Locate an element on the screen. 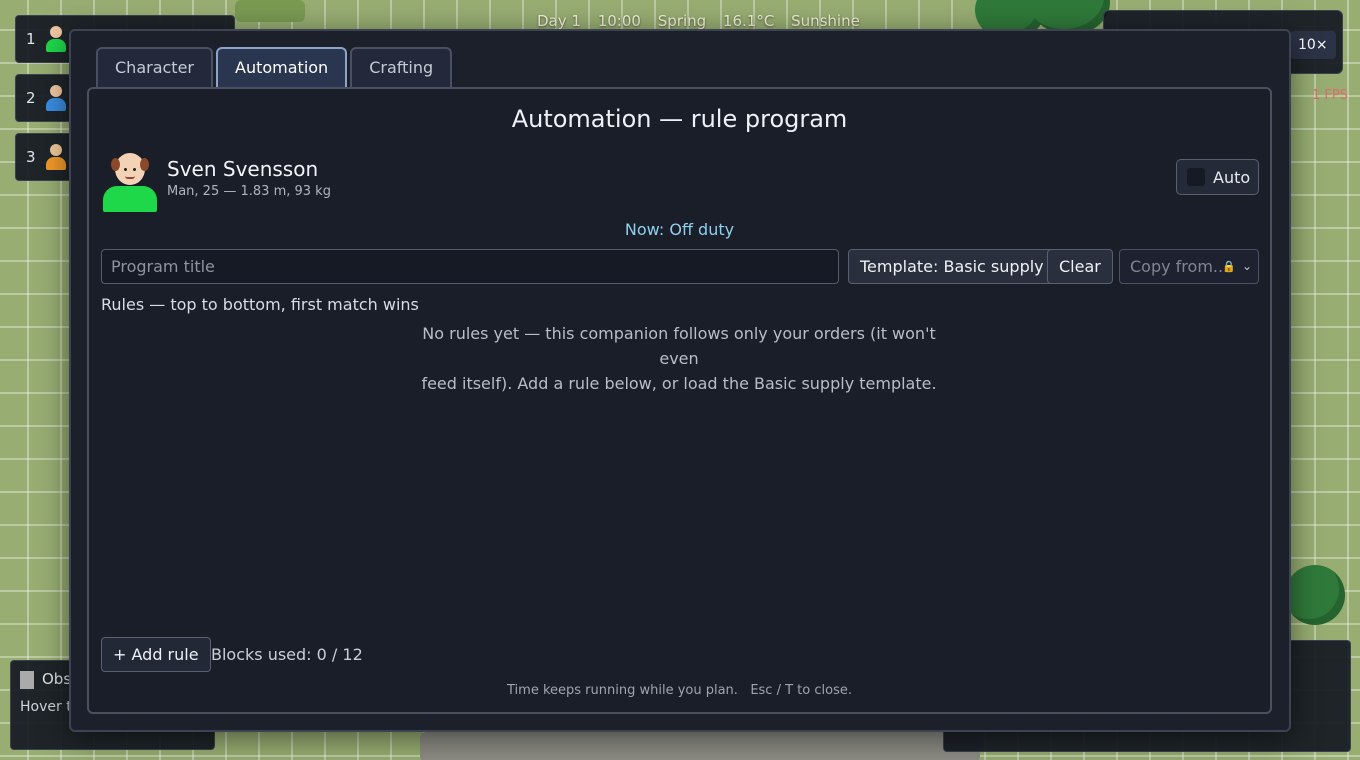 Image resolution: width=1360 pixels, height=760 pixels. party-slot-number: 2 is located at coordinates (31, 98).